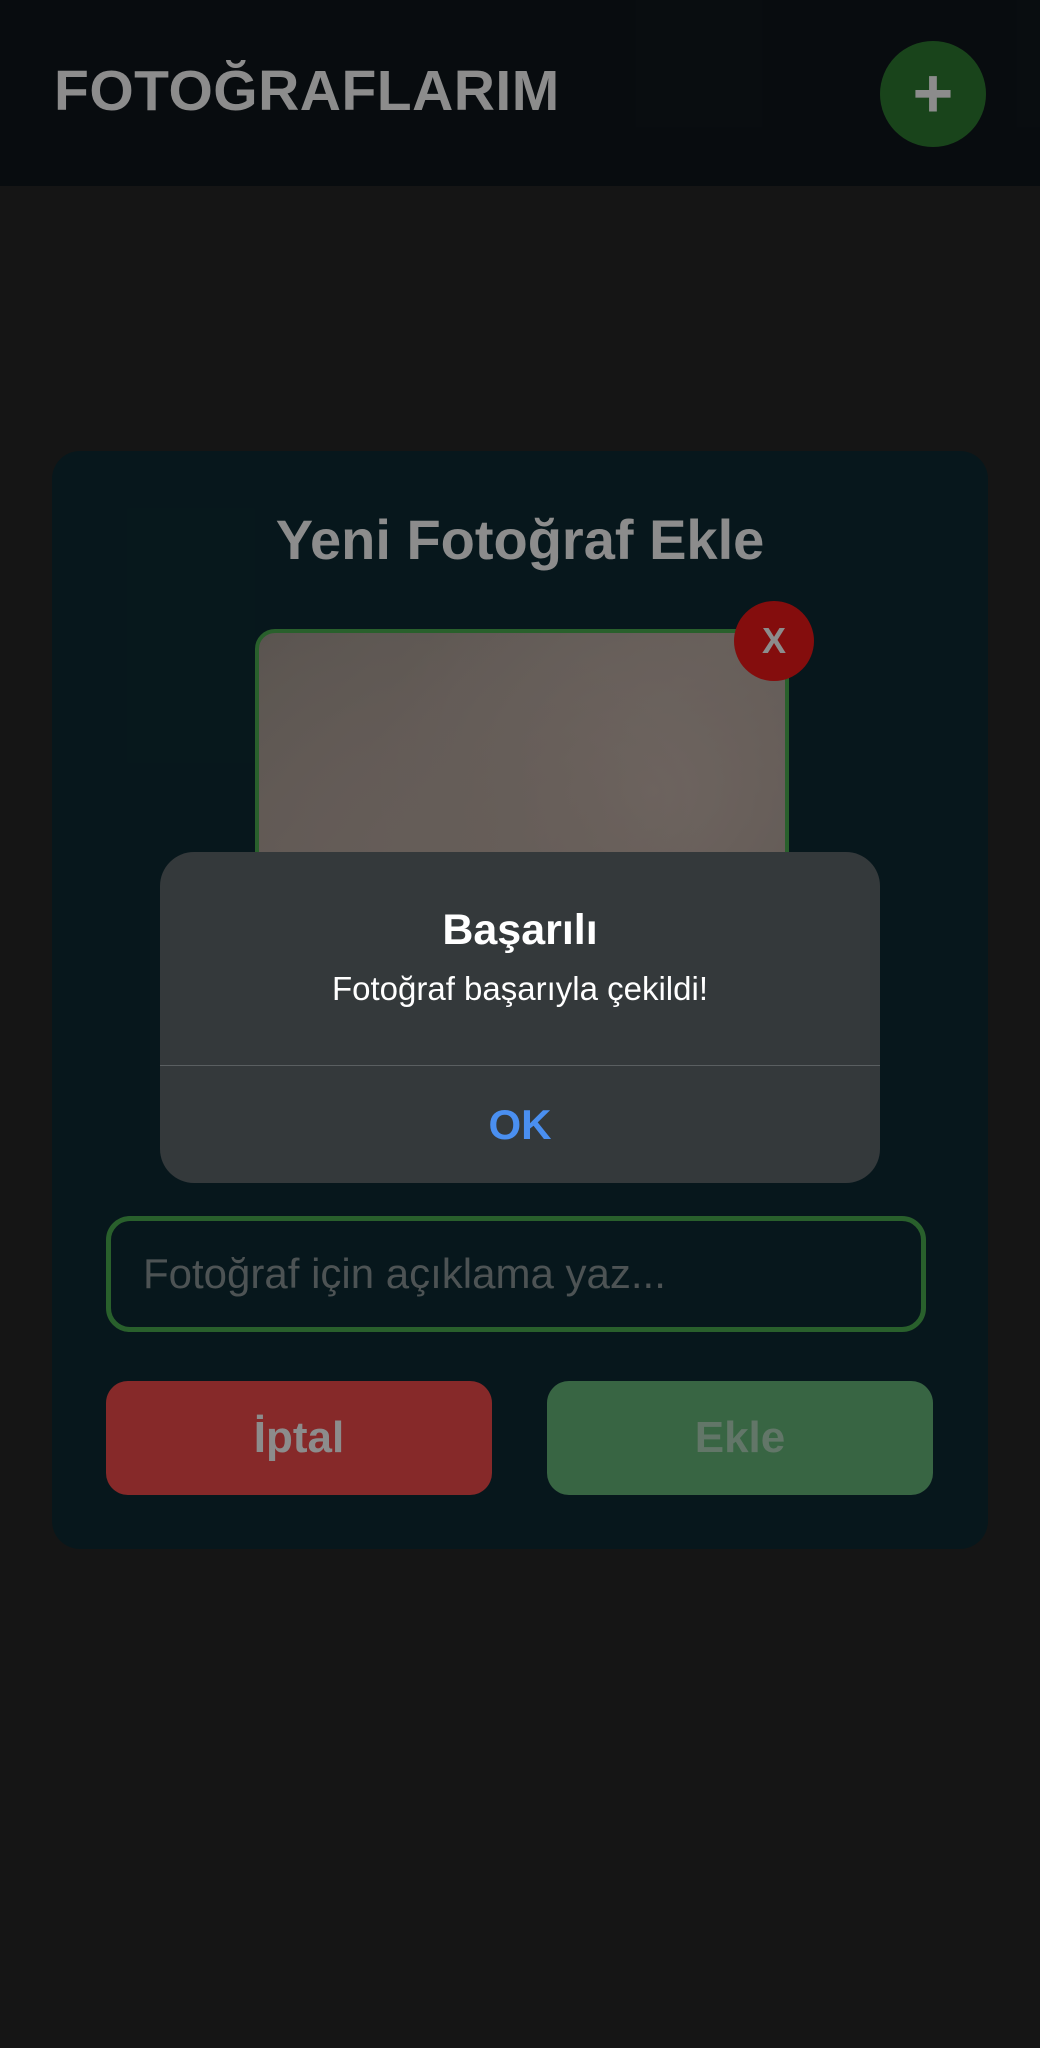 This screenshot has width=1040, height=2048. I want to click on alert-title: Başarılı, so click(520, 930).